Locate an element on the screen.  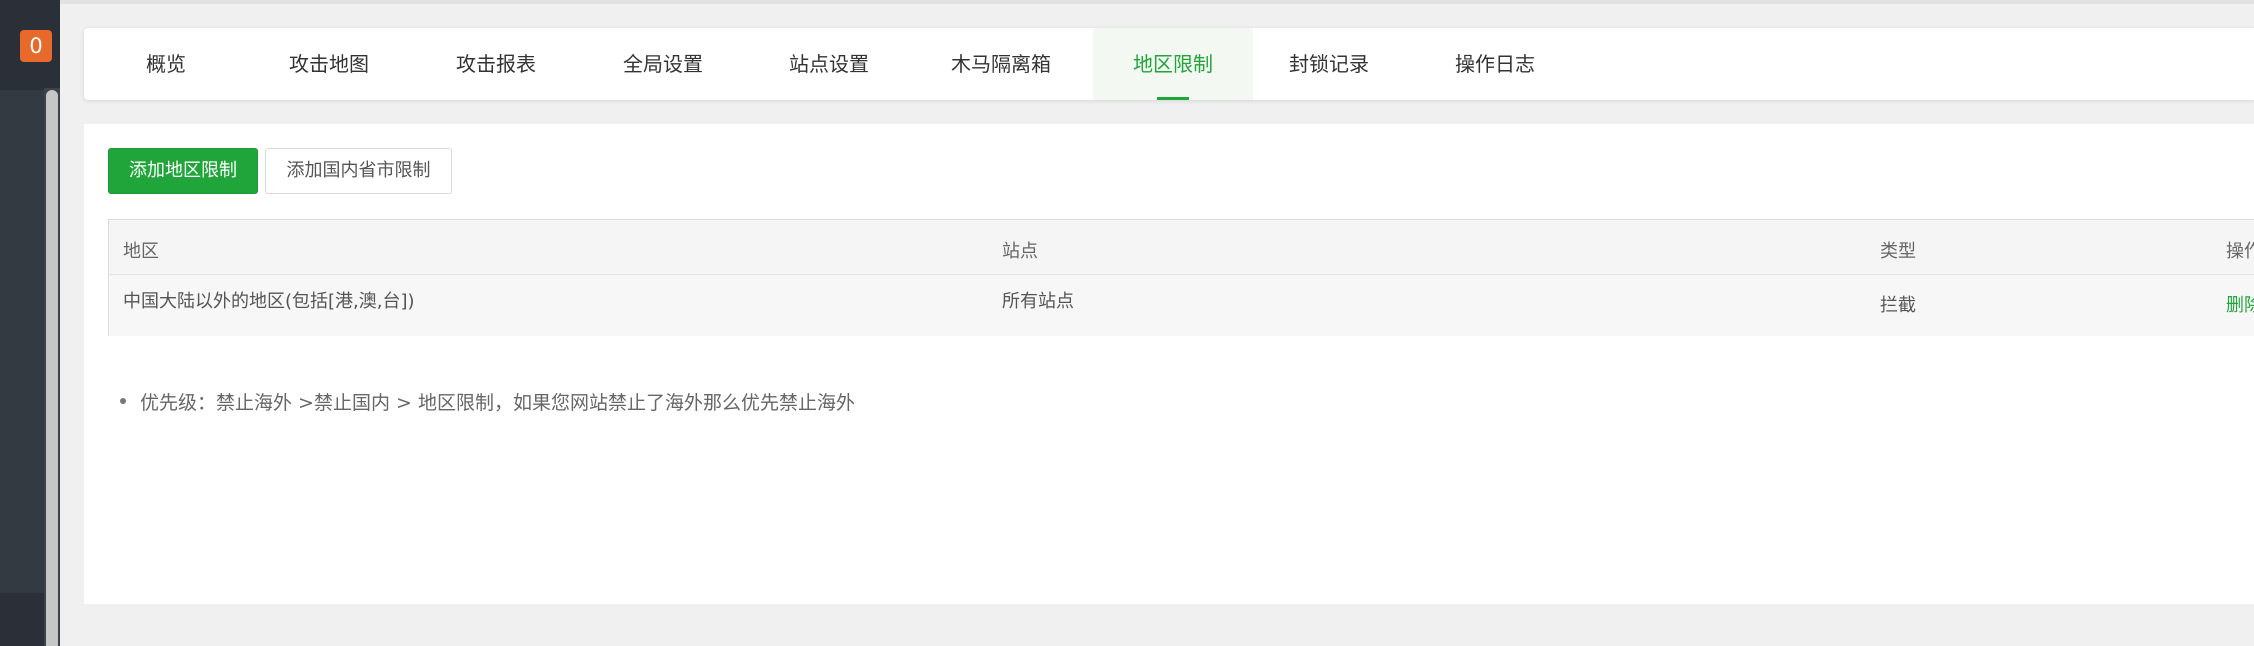
tab-attack-report: 攻击报表 is located at coordinates (496, 64).